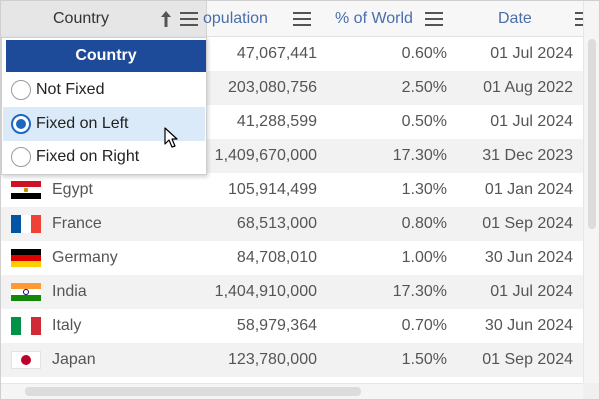 This screenshot has width=600, height=400. What do you see at coordinates (85, 257) in the screenshot?
I see `country-cell: Germany` at bounding box center [85, 257].